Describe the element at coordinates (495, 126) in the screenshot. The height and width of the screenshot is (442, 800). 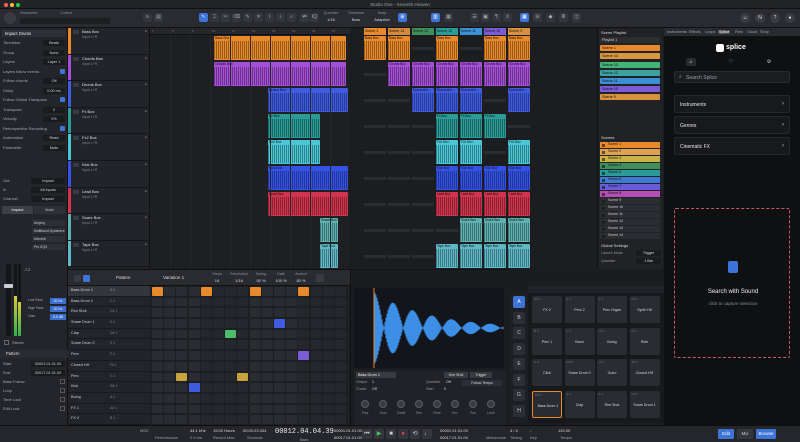
I see `scene-clip: Fx Box` at that location.